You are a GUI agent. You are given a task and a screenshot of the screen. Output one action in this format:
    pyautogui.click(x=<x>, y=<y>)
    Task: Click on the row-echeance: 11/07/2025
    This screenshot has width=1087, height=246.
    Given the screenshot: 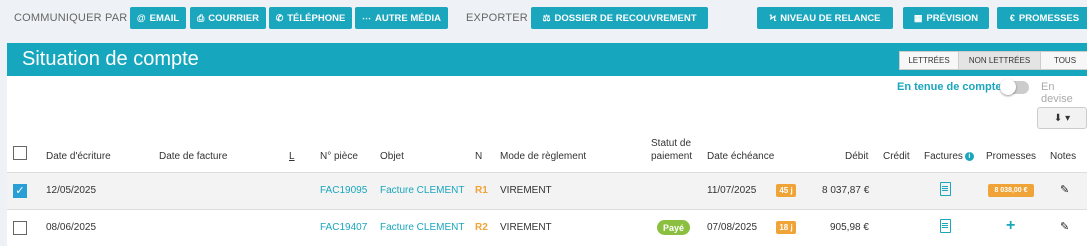 What is the action you would take?
    pyautogui.click(x=732, y=190)
    